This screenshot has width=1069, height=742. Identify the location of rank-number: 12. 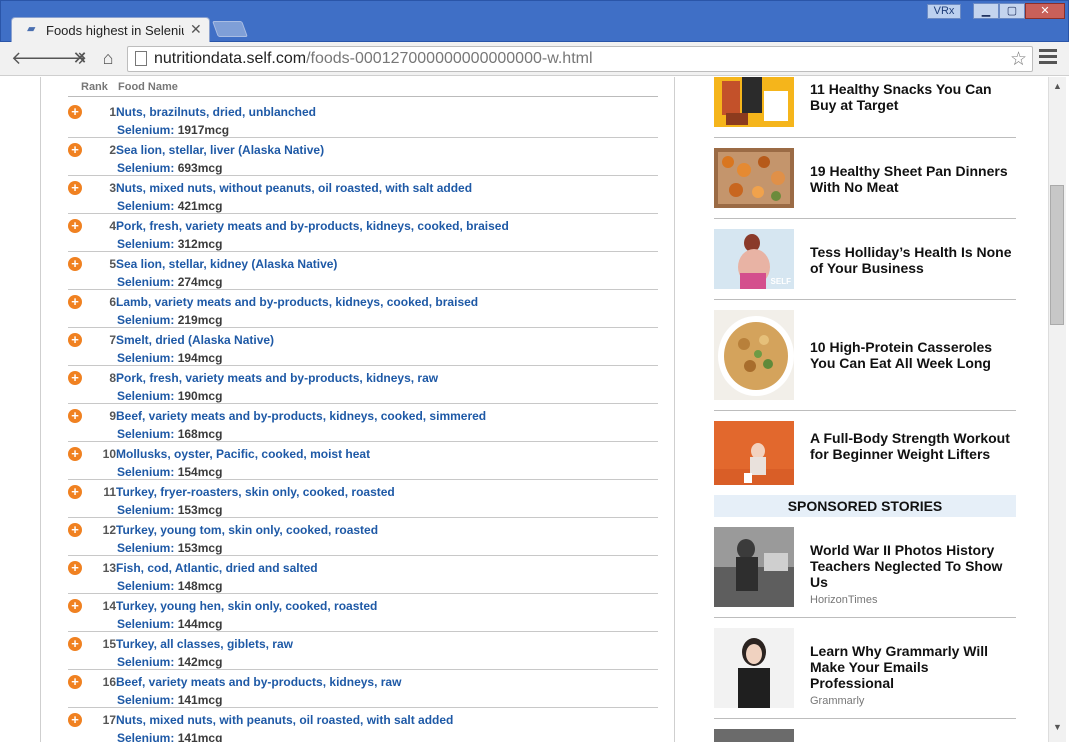
(109, 530).